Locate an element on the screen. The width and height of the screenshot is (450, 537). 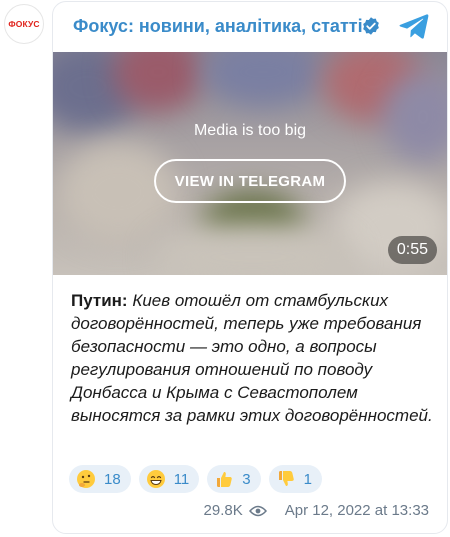
telegram-logo-icon is located at coordinates (414, 26).